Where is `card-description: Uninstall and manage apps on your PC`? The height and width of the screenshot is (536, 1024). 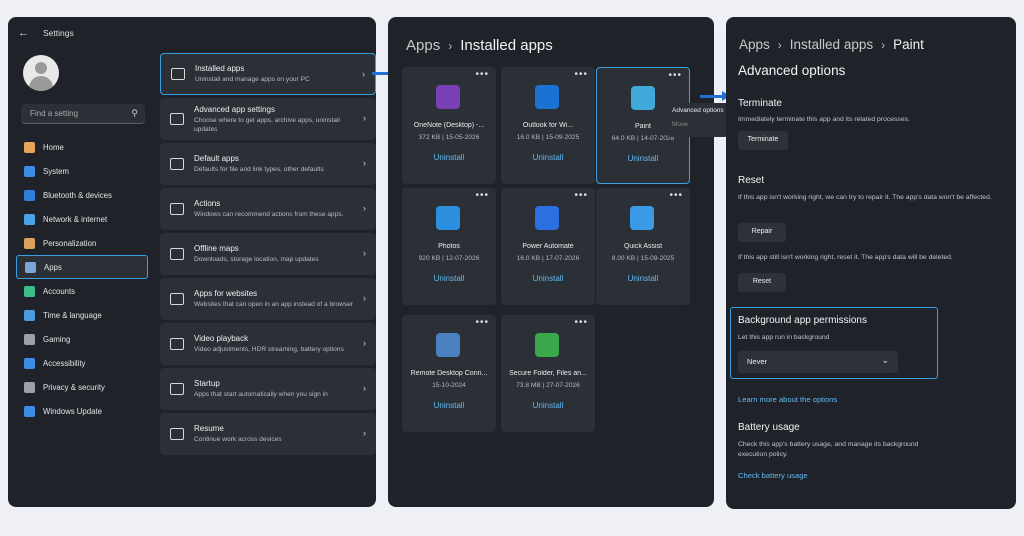 card-description: Uninstall and manage apps on your PC is located at coordinates (252, 79).